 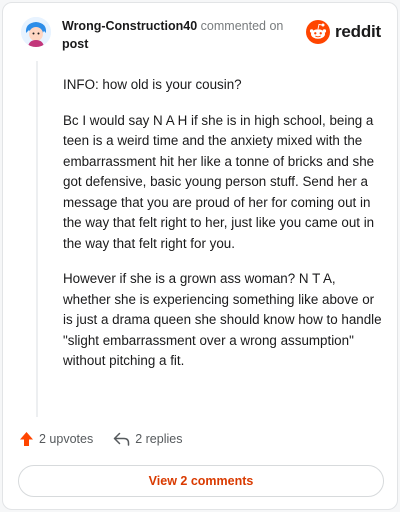 What do you see at coordinates (26, 439) in the screenshot?
I see `upvote-arrow-icon` at bounding box center [26, 439].